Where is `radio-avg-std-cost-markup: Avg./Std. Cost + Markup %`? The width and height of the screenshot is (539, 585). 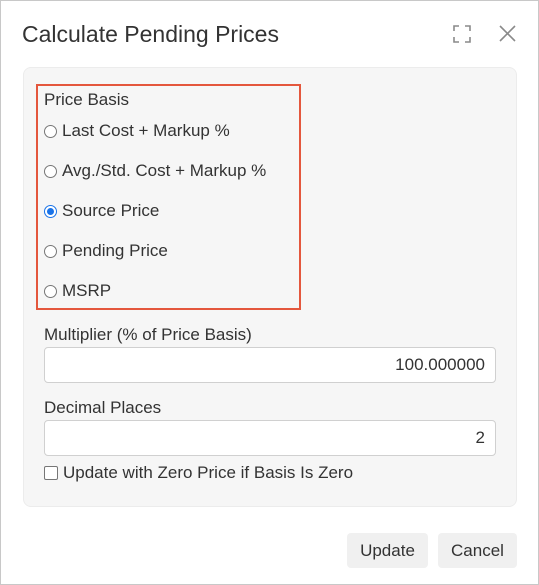
radio-avg-std-cost-markup: Avg./Std. Cost + Markup % is located at coordinates (155, 171).